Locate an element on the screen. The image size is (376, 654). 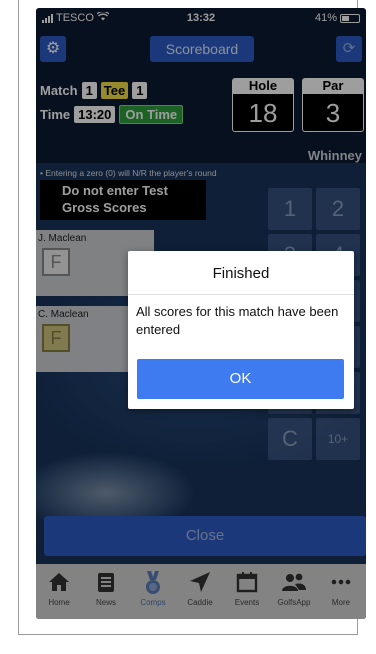
close-button: Close is located at coordinates (205, 536).